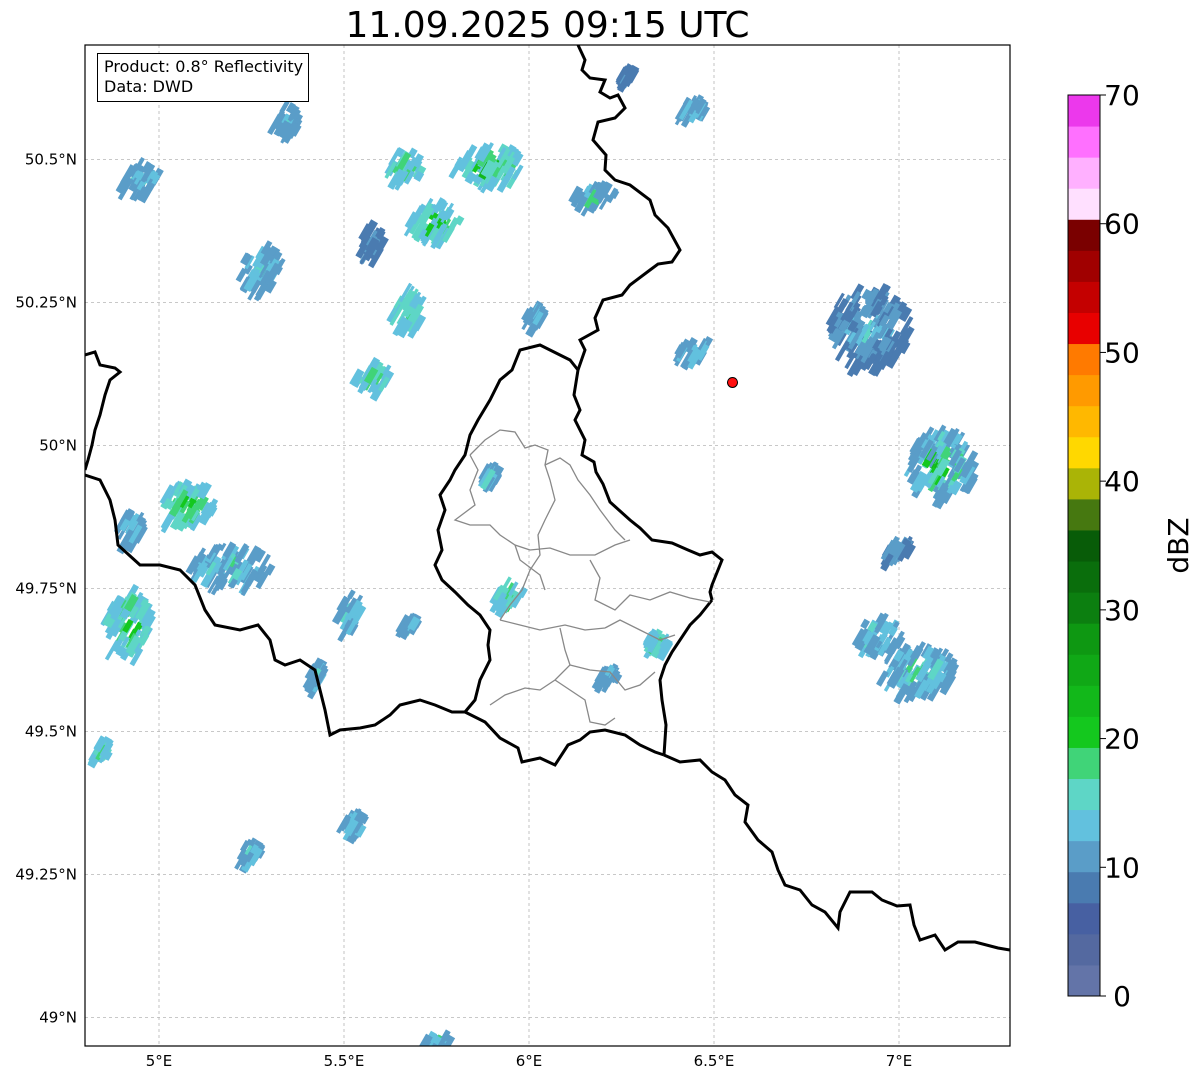 The image size is (1202, 1081). I want to click on lon-tick-label: 6.5°E, so click(714, 1061).